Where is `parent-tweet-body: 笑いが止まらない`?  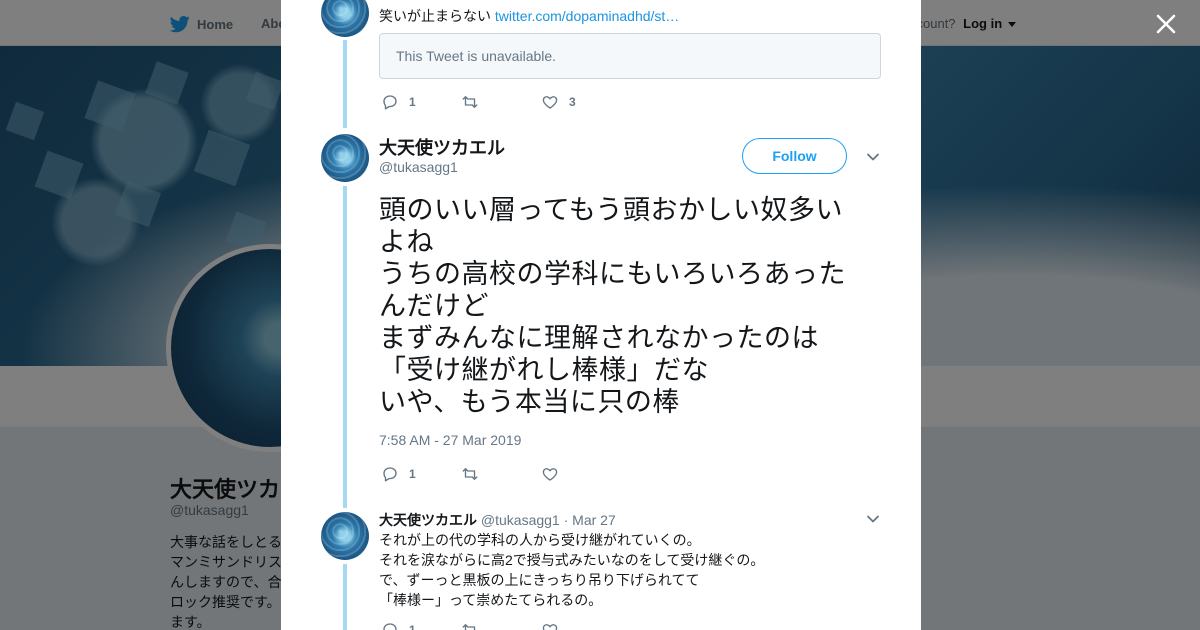
parent-tweet-body: 笑いが止まらない is located at coordinates (437, 16).